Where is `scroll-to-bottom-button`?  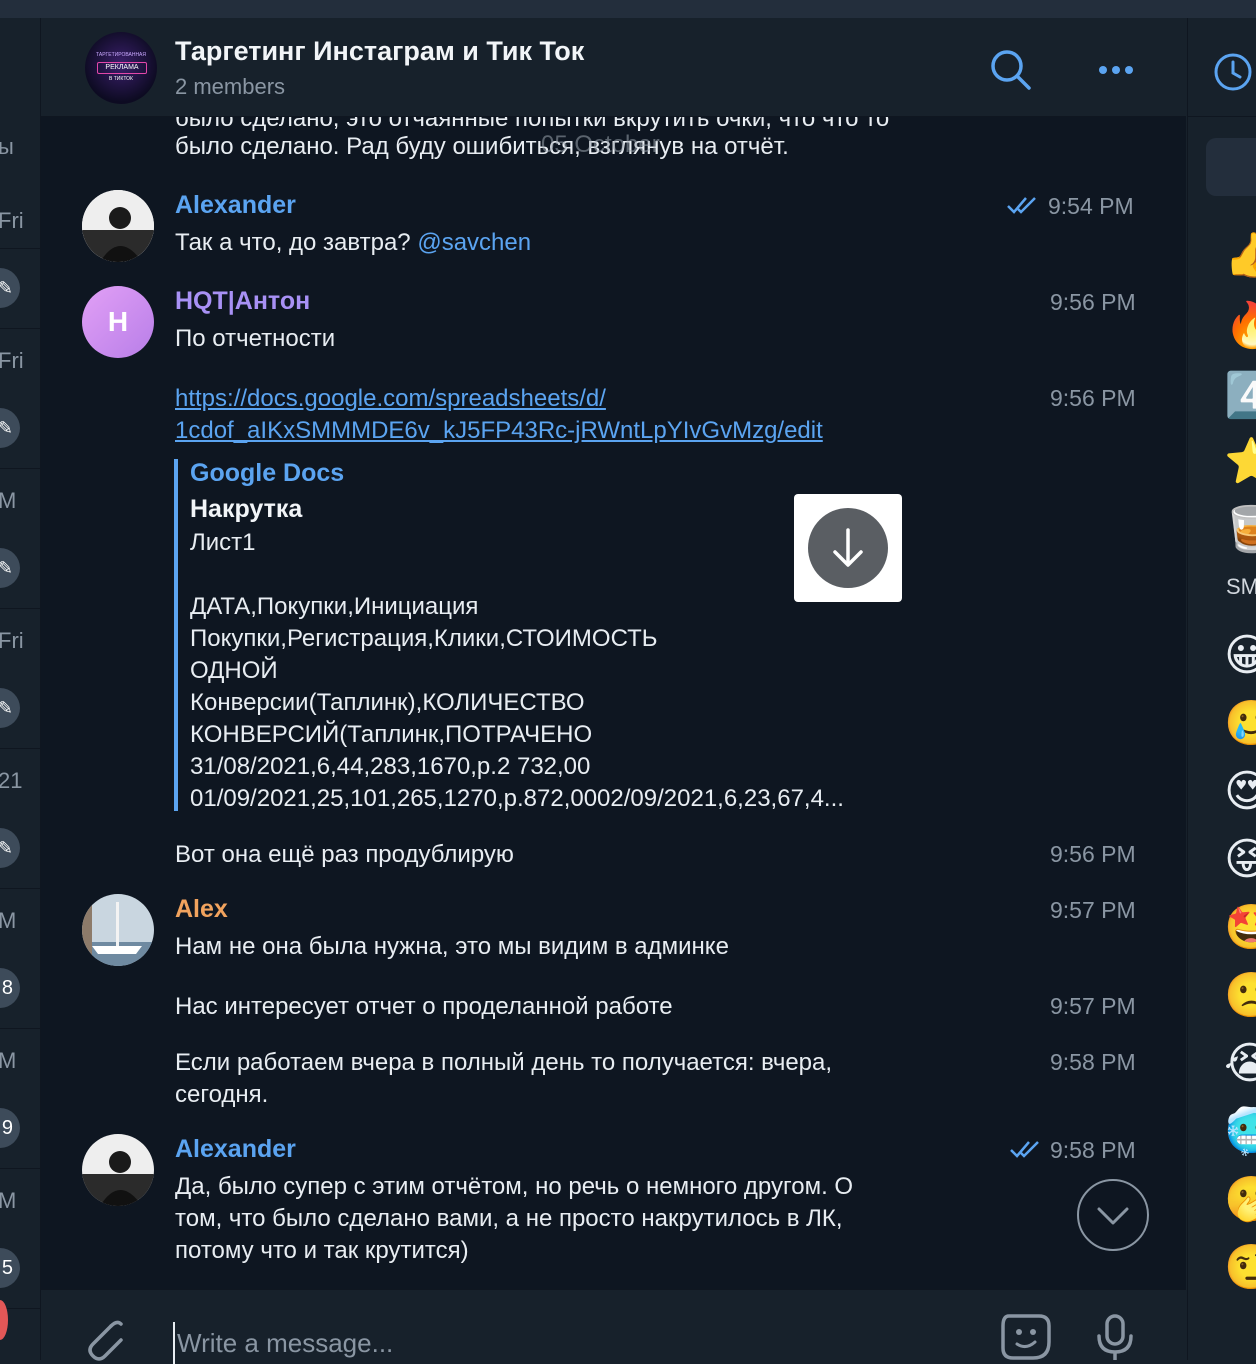
scroll-to-bottom-button is located at coordinates (1113, 1215).